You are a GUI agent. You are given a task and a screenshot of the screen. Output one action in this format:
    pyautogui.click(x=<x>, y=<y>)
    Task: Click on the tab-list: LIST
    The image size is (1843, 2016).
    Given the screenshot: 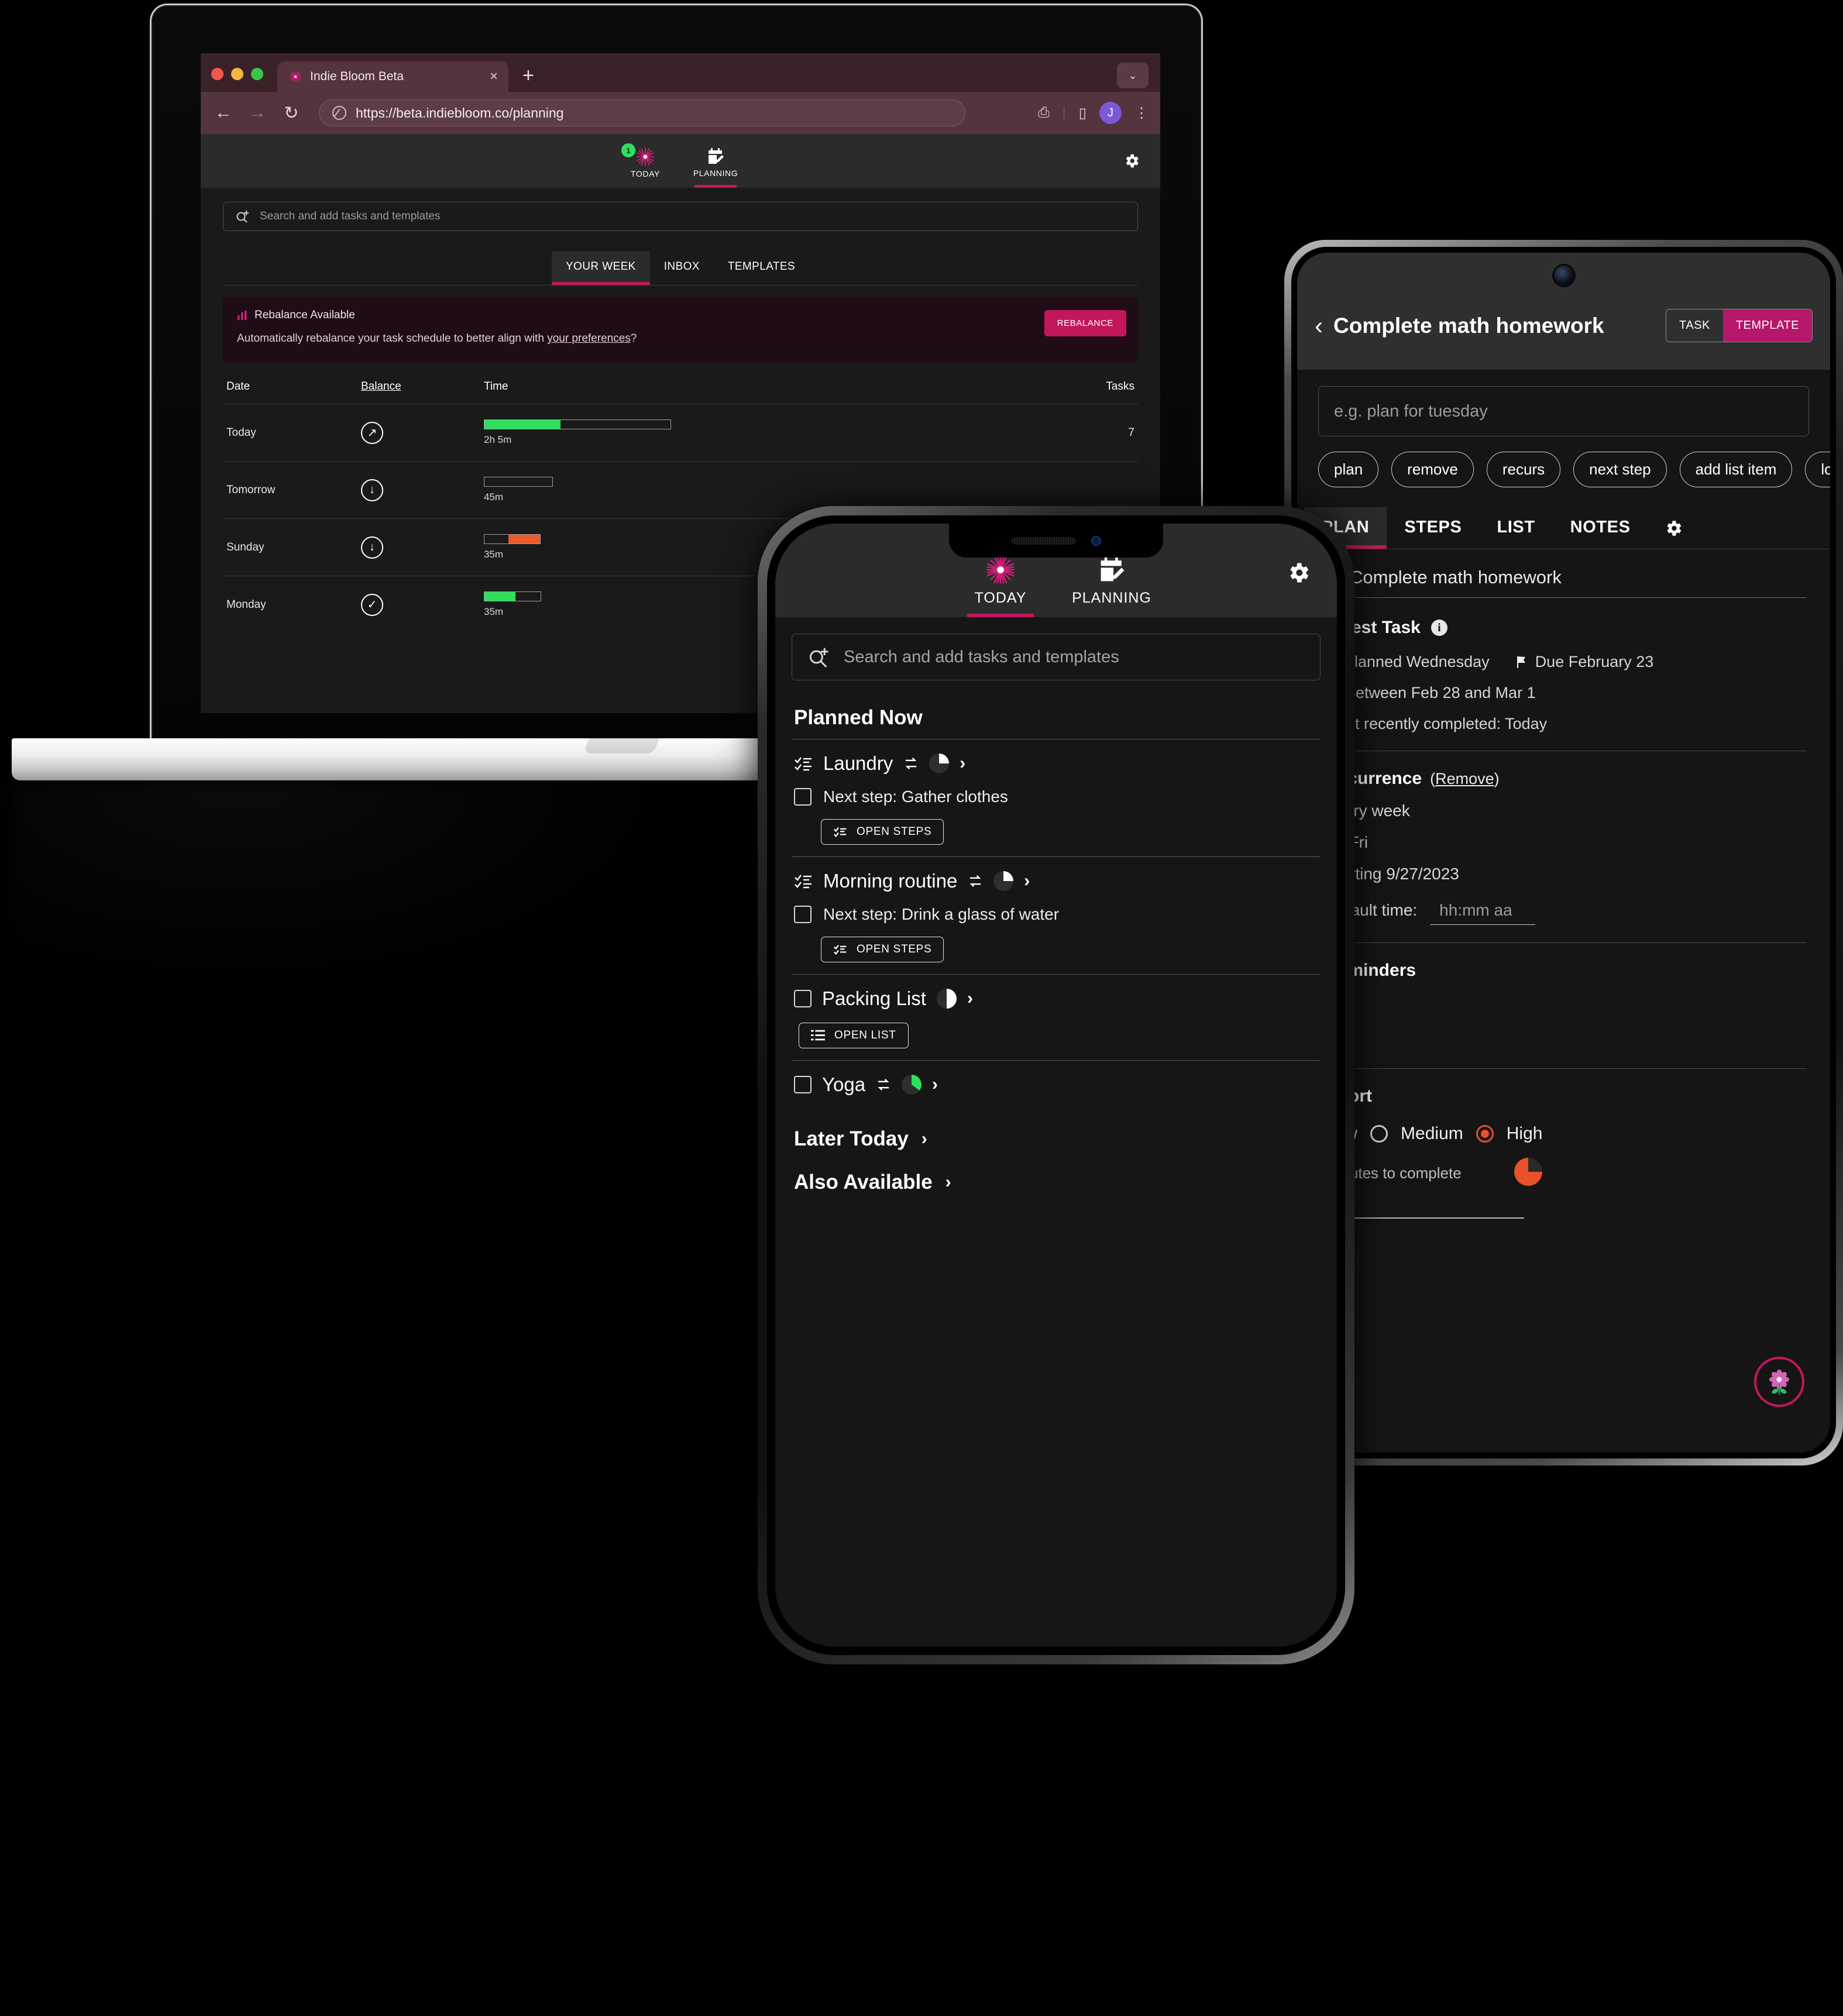 What is the action you would take?
    pyautogui.click(x=1515, y=528)
    